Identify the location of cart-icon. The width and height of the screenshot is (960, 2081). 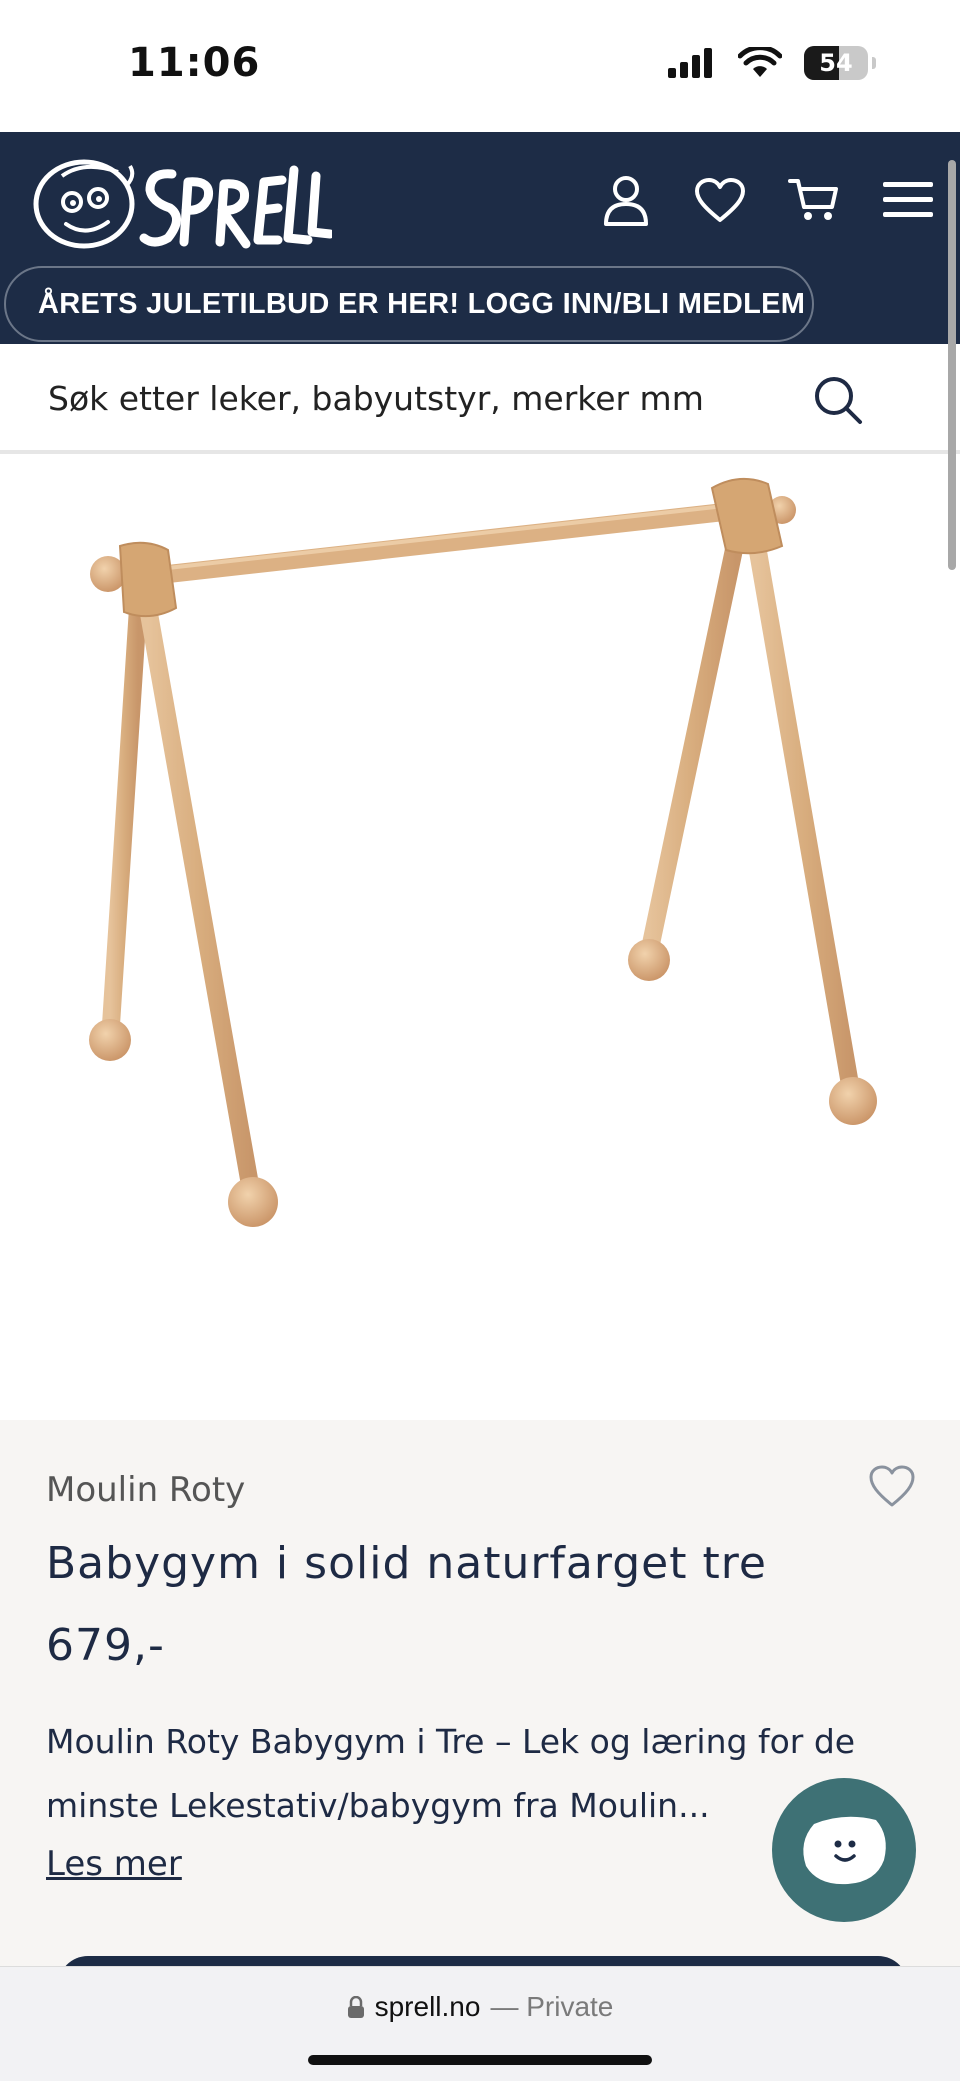
(813, 199).